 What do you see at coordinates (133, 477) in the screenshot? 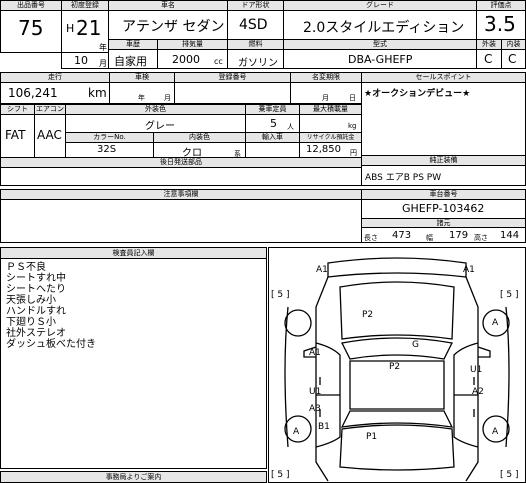
I see `office-label: 事務局よりご案内` at bounding box center [133, 477].